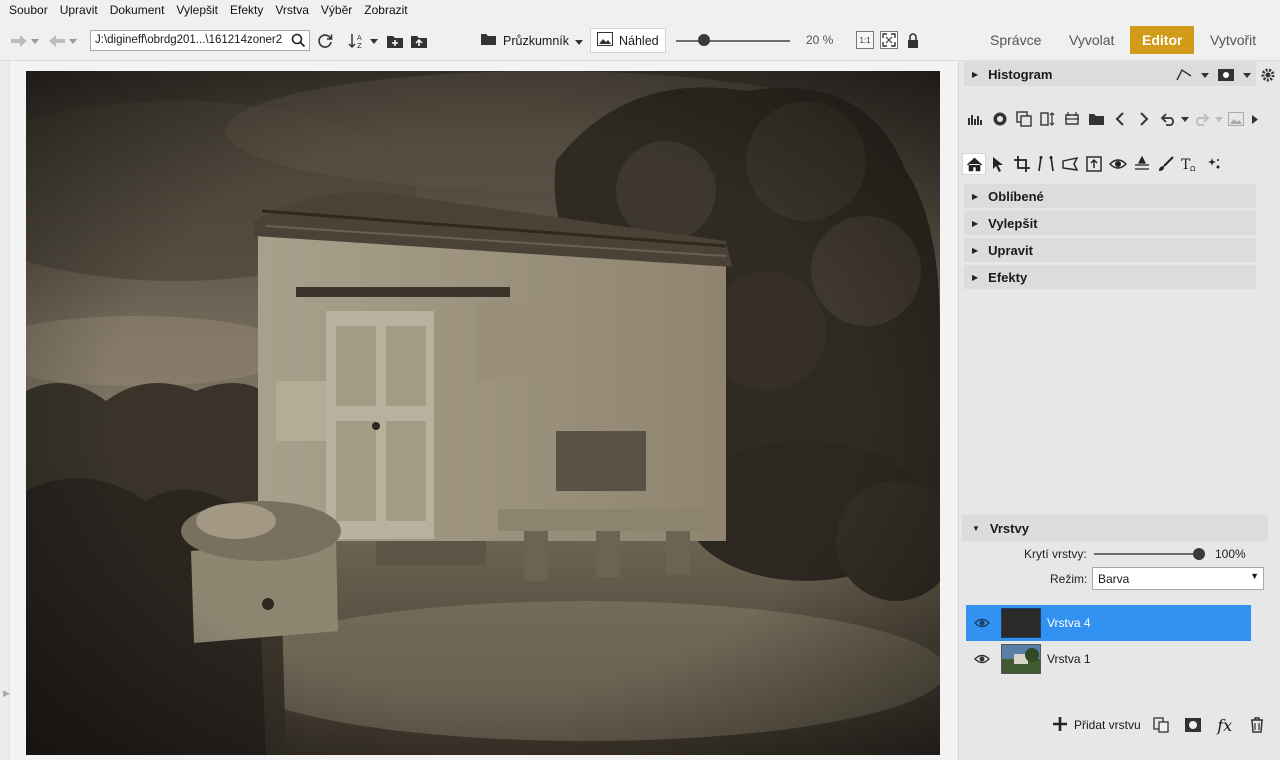 The width and height of the screenshot is (1280, 760). Describe the element at coordinates (246, 10) in the screenshot. I see `menu-efekty: Efekty` at that location.